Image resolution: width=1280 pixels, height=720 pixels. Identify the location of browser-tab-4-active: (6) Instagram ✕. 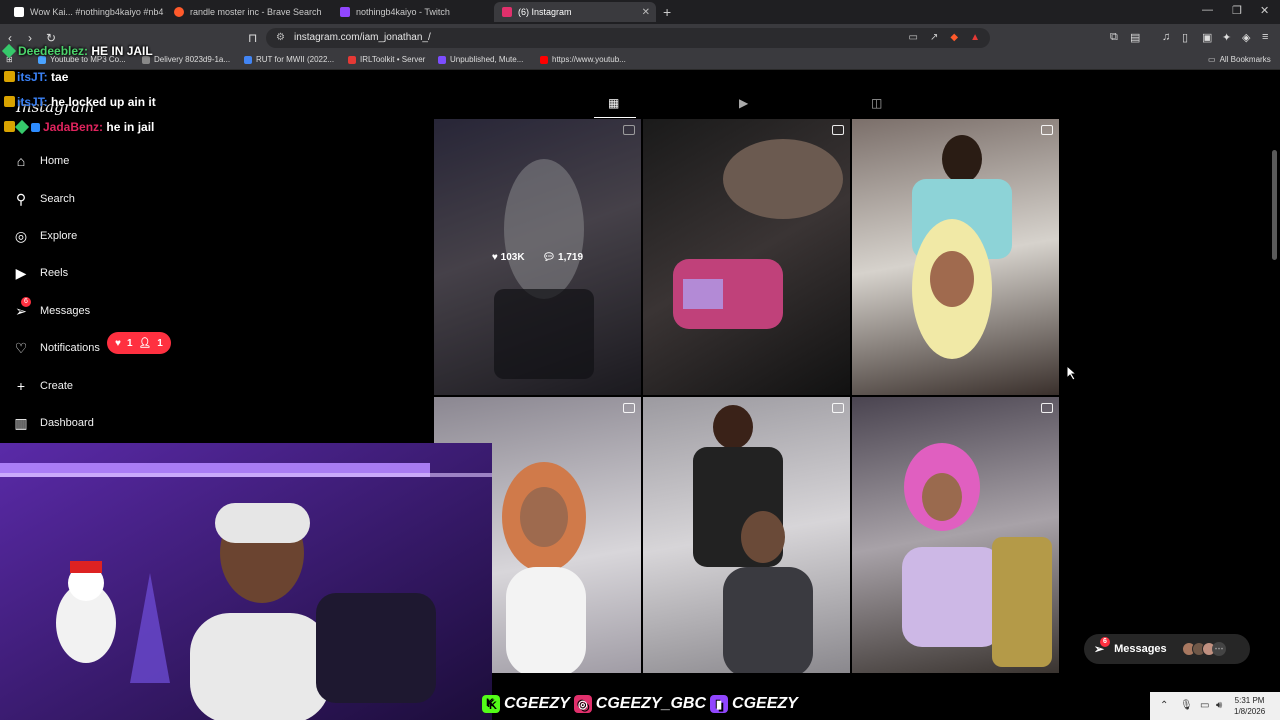
(575, 12).